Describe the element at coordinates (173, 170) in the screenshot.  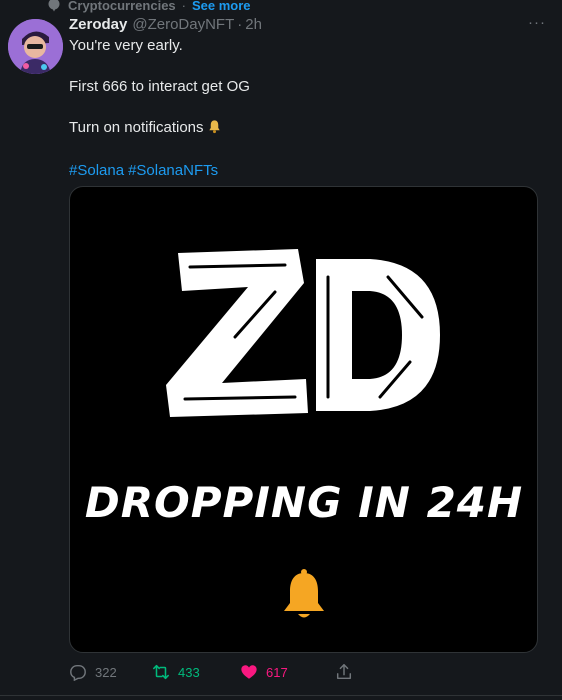
I see `hashtag-link: #SolanaNFTs` at that location.